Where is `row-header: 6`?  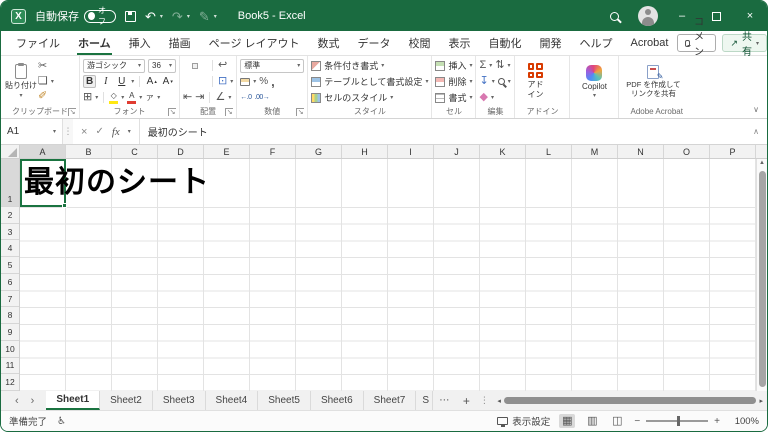
row-header: 6 is located at coordinates (10, 282).